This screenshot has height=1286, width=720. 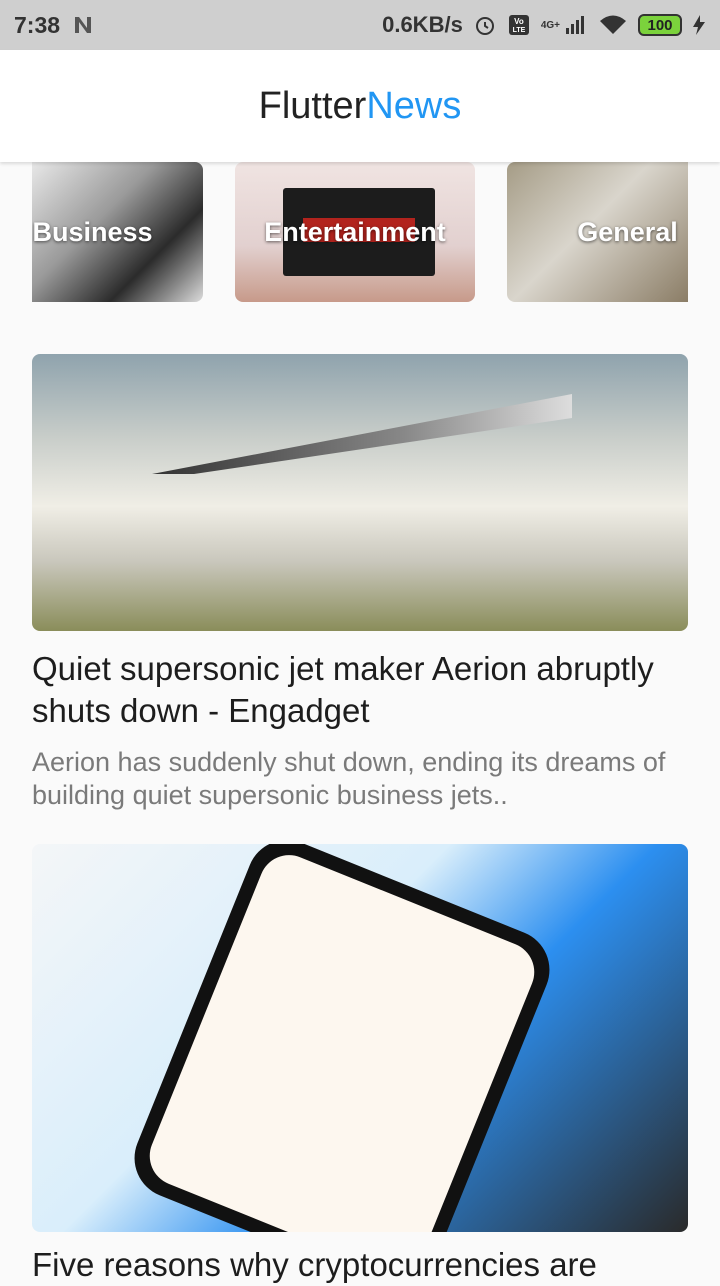 I want to click on status-left: 7:38, so click(x=54, y=25).